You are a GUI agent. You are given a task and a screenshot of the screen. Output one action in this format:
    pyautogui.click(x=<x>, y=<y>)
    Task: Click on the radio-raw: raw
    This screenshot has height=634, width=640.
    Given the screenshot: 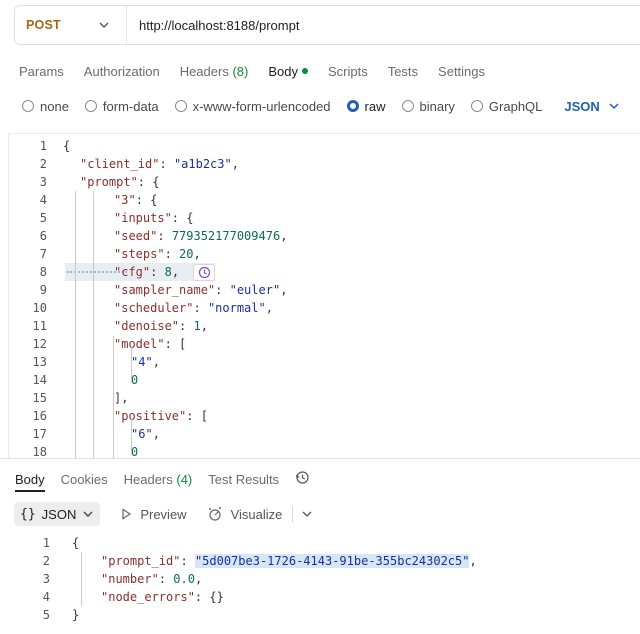 What is the action you would take?
    pyautogui.click(x=366, y=106)
    